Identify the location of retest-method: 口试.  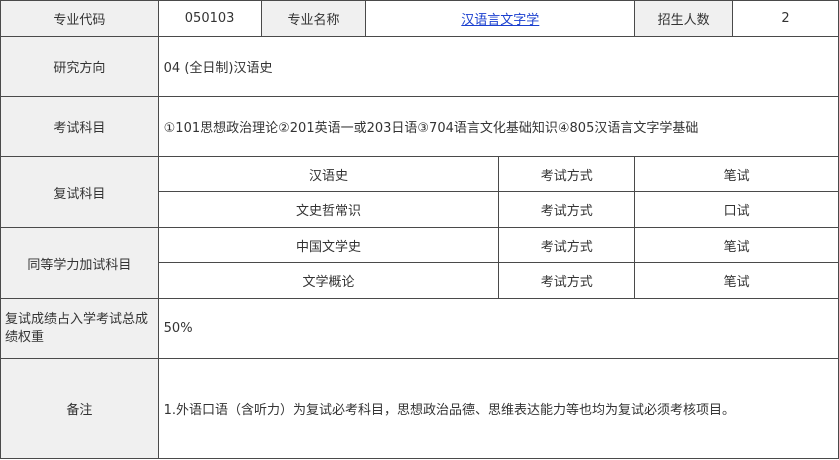
(736, 209).